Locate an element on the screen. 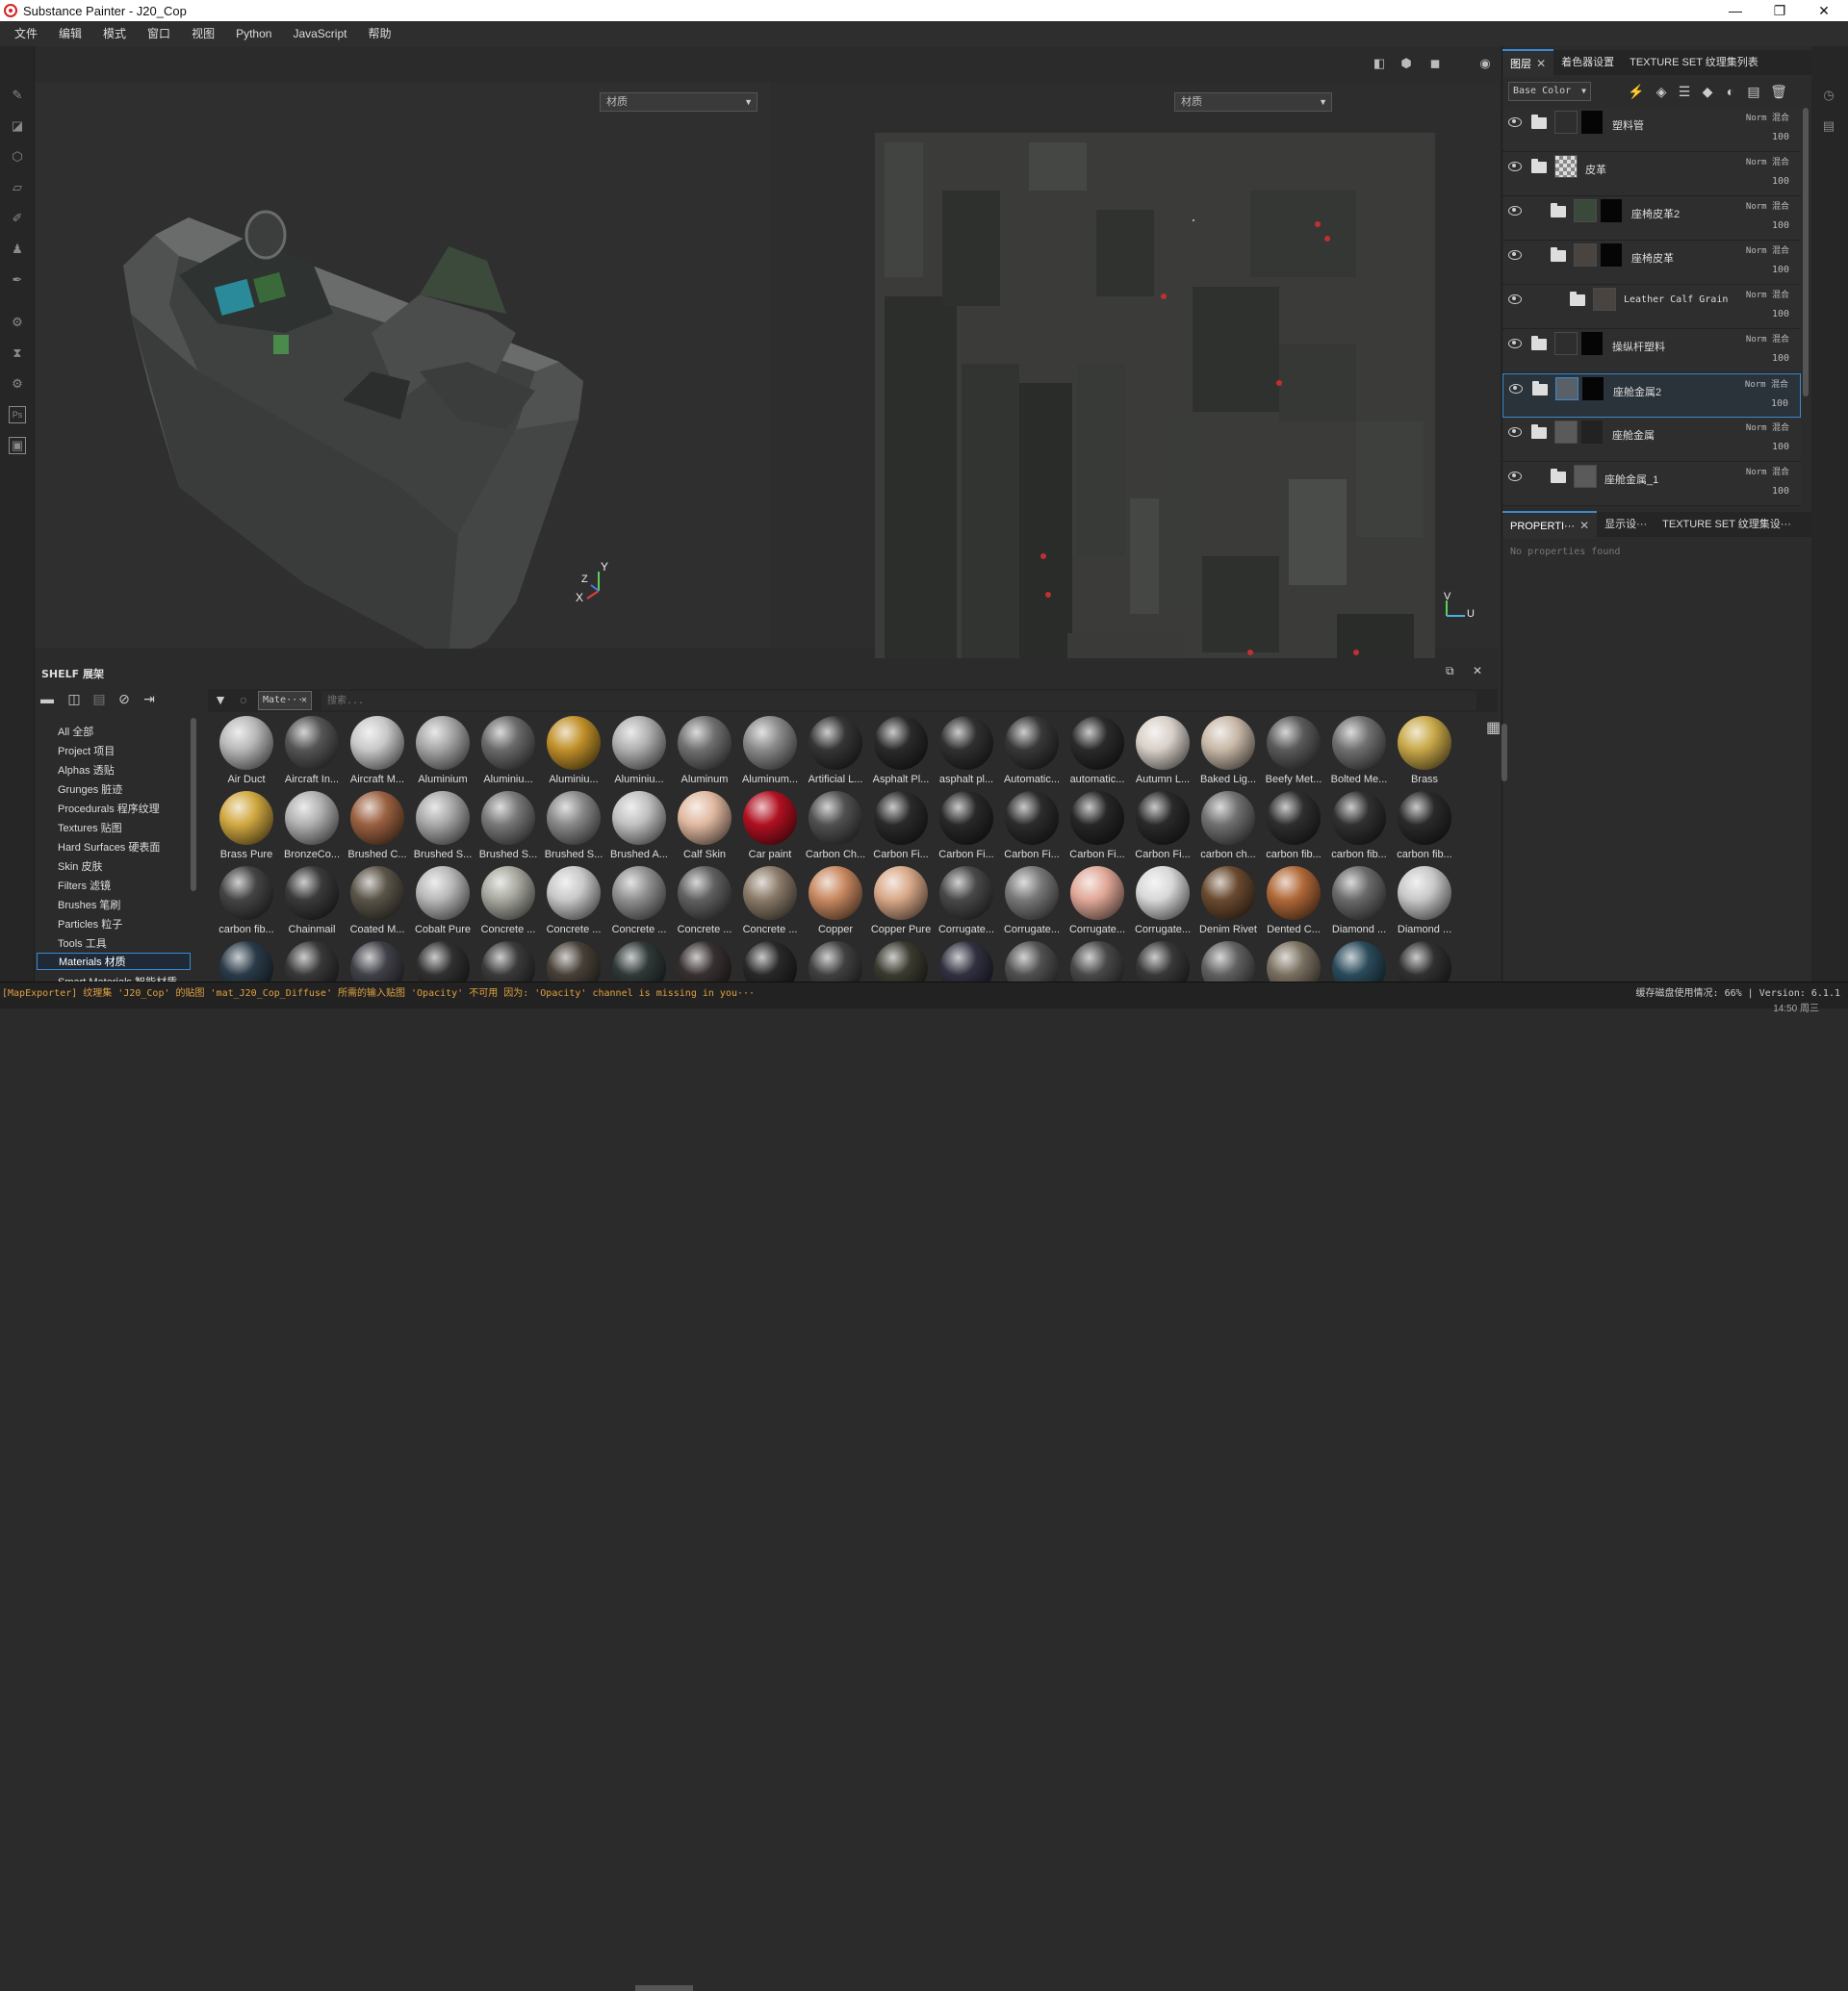 The width and height of the screenshot is (1848, 1991). new-shelf-icon: ◫ is located at coordinates (74, 700).